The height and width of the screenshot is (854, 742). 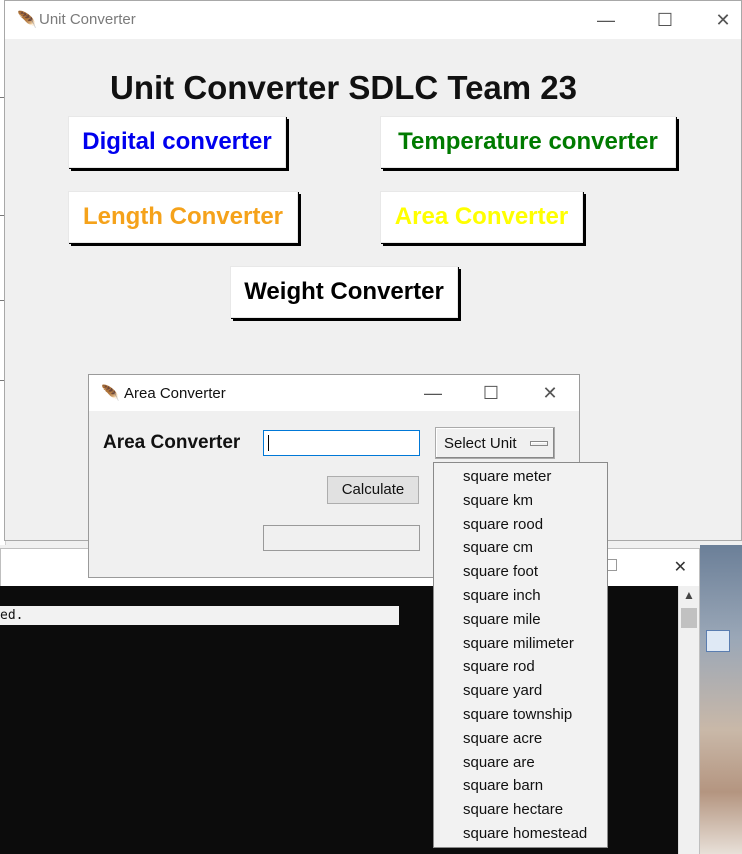 I want to click on page-title: Unit Converter SDLC Team 23, so click(x=343, y=87).